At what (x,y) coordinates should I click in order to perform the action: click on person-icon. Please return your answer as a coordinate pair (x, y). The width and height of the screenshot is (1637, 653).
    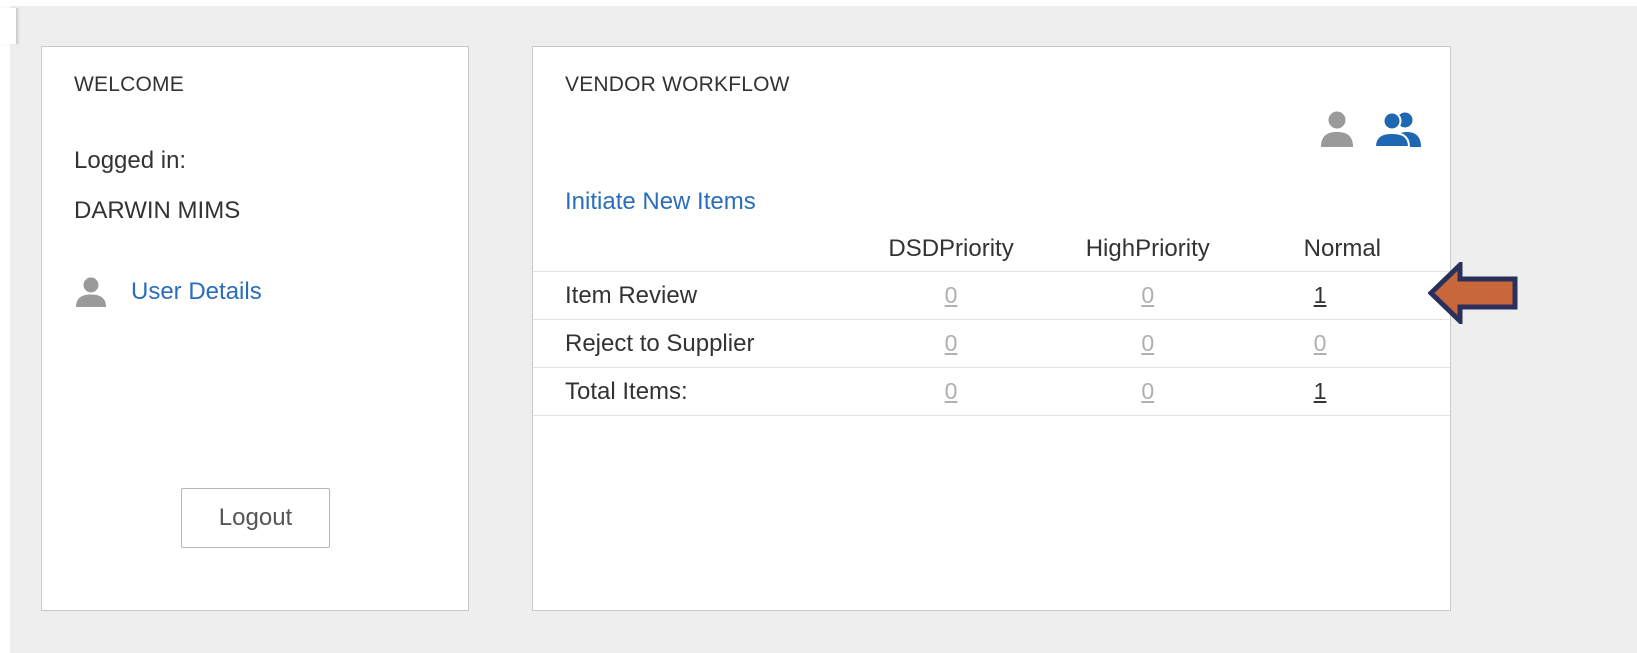
    Looking at the image, I should click on (91, 292).